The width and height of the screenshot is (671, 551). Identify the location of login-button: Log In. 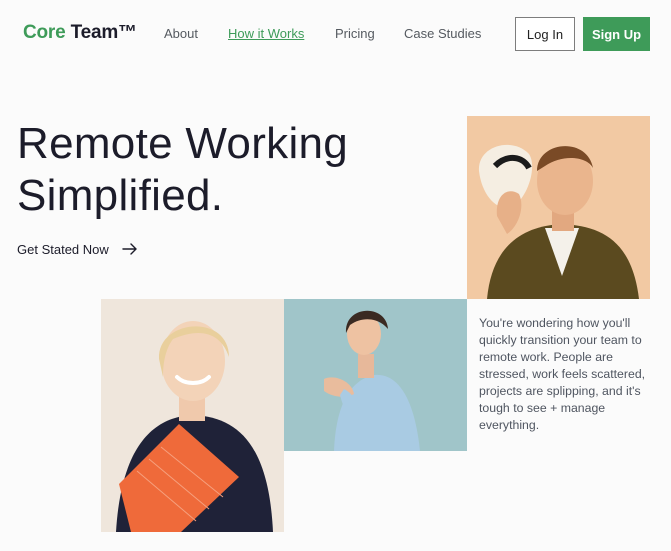
(545, 34).